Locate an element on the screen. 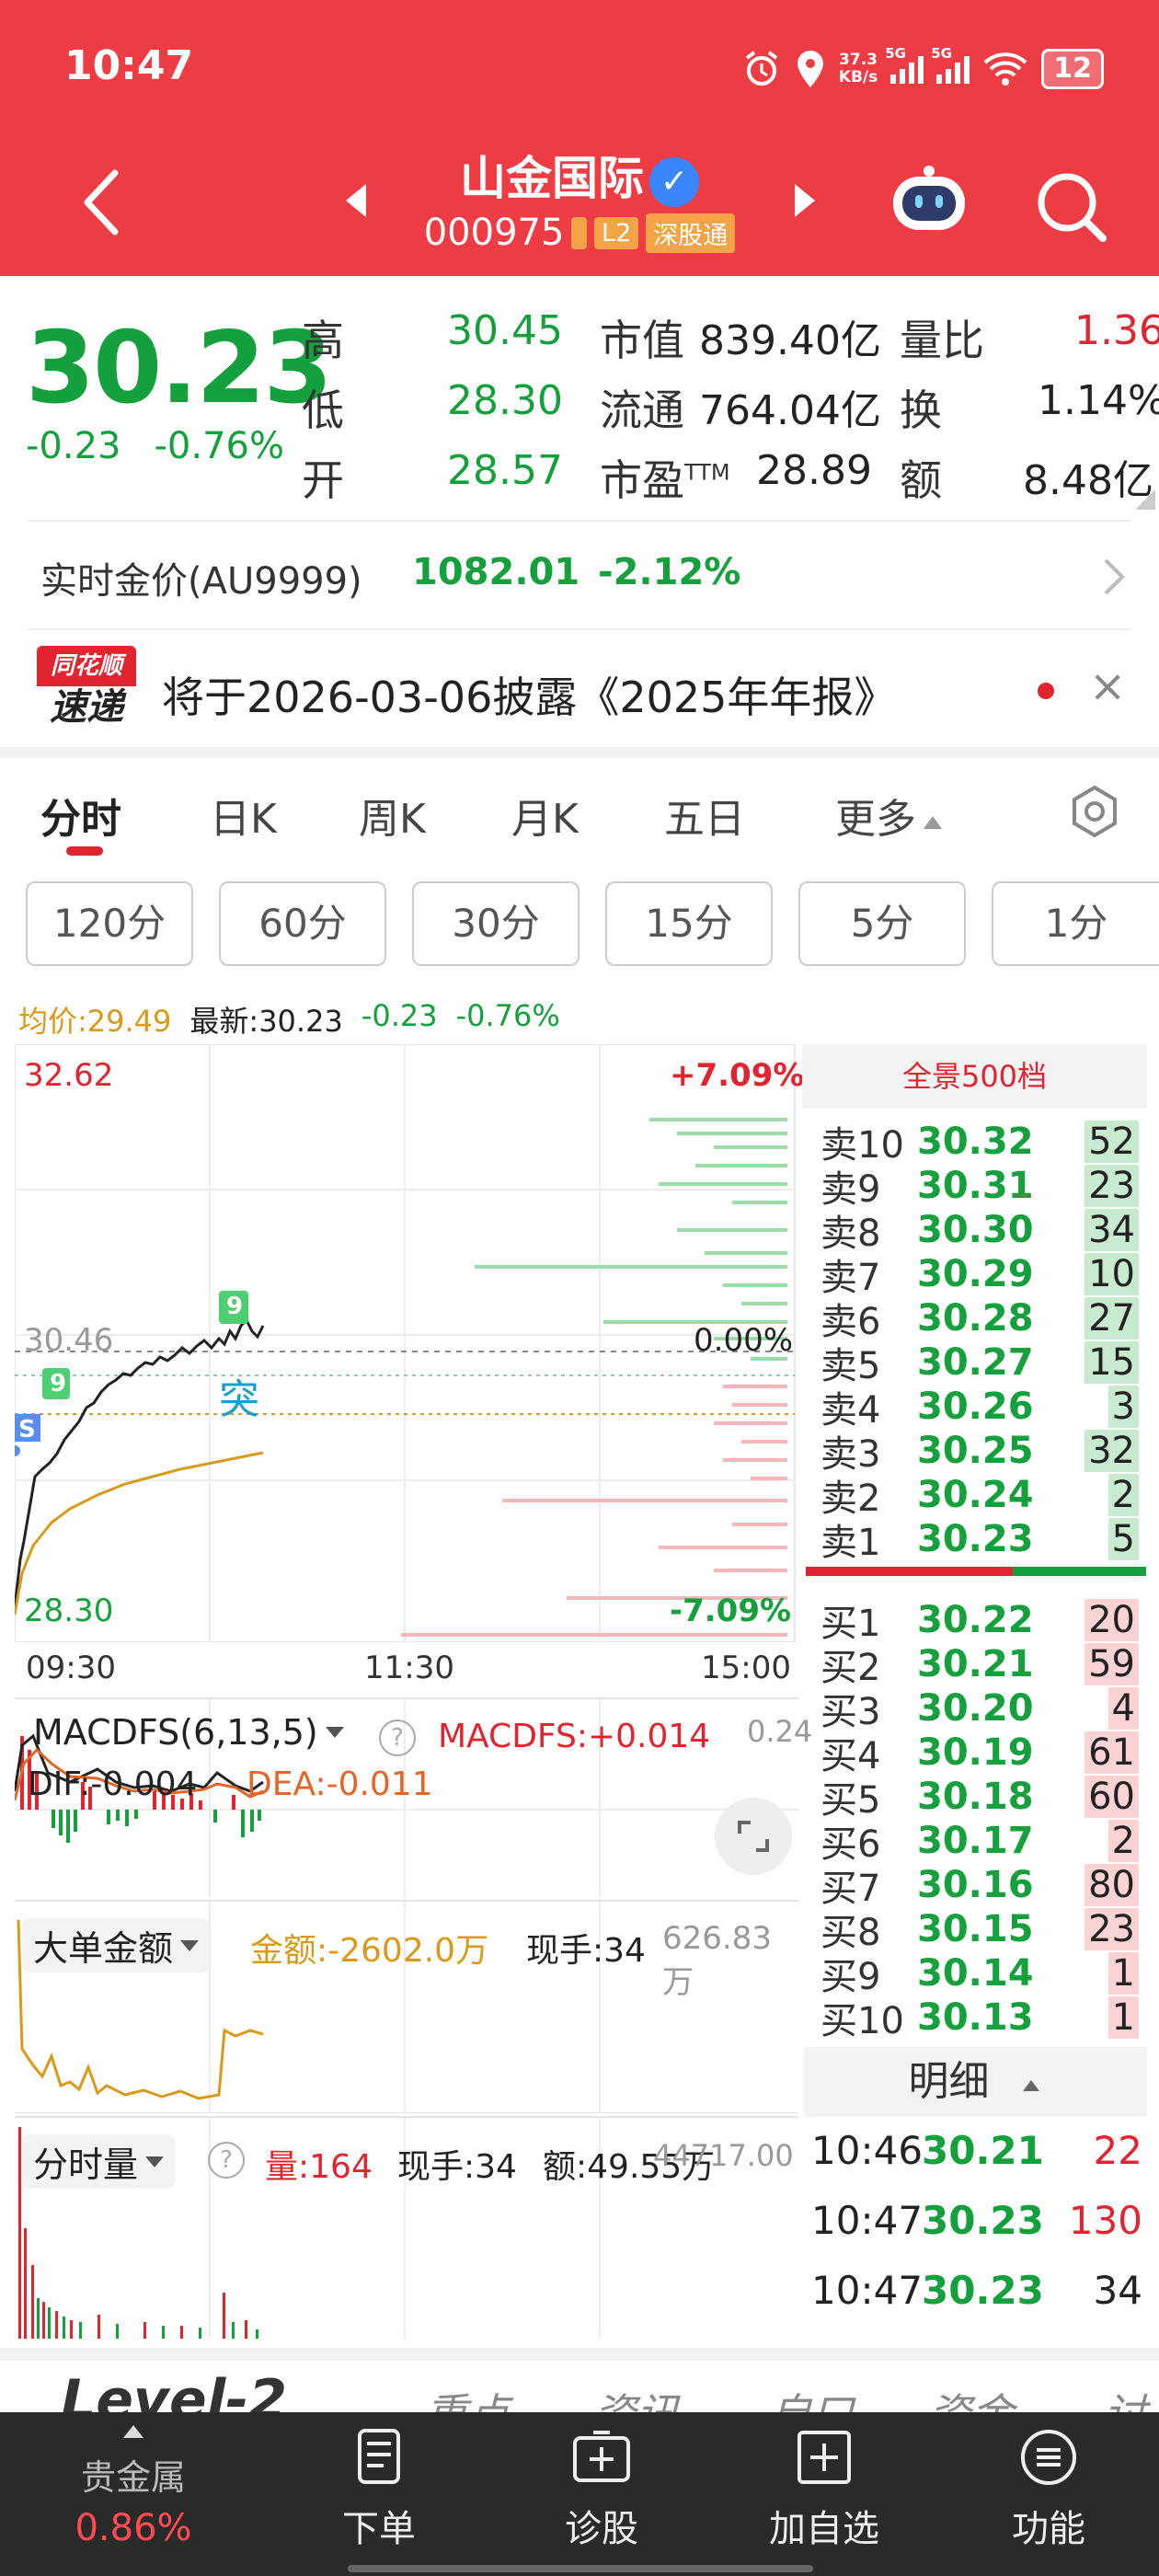 Image resolution: width=1159 pixels, height=2576 pixels. bid-row: 买5 30.18 60 is located at coordinates (981, 1798).